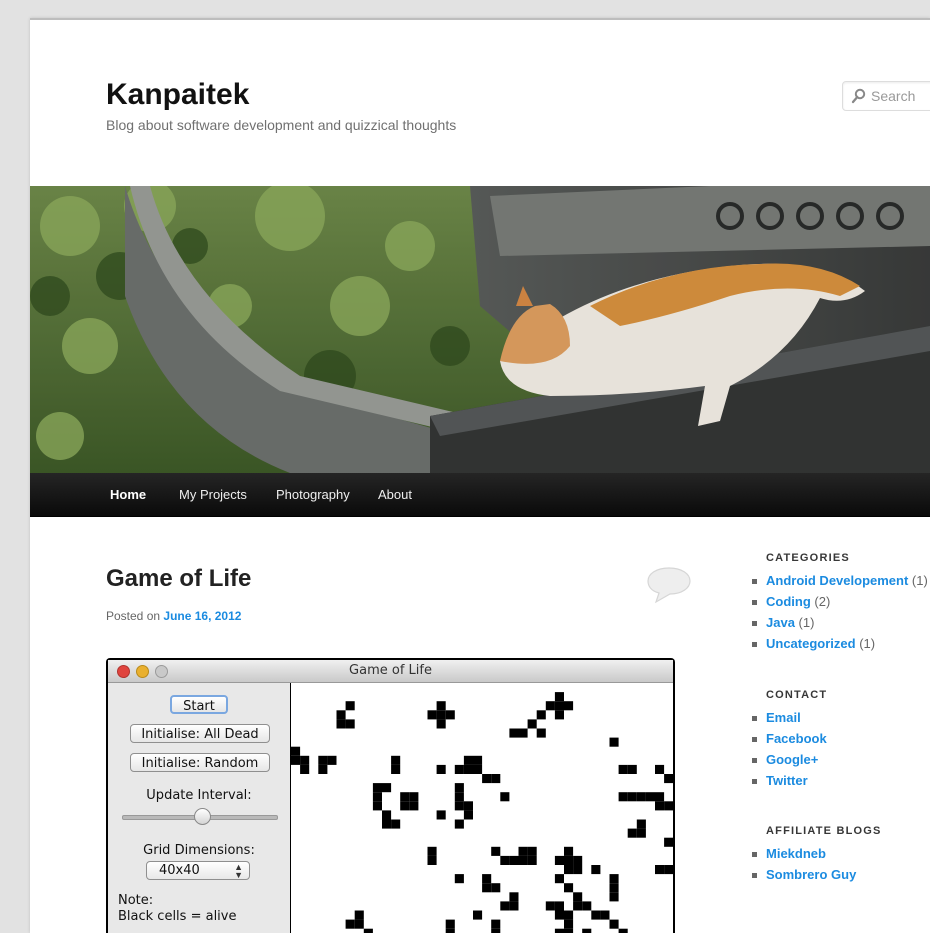  I want to click on affiliate-link: Sombrero Guy, so click(811, 874).